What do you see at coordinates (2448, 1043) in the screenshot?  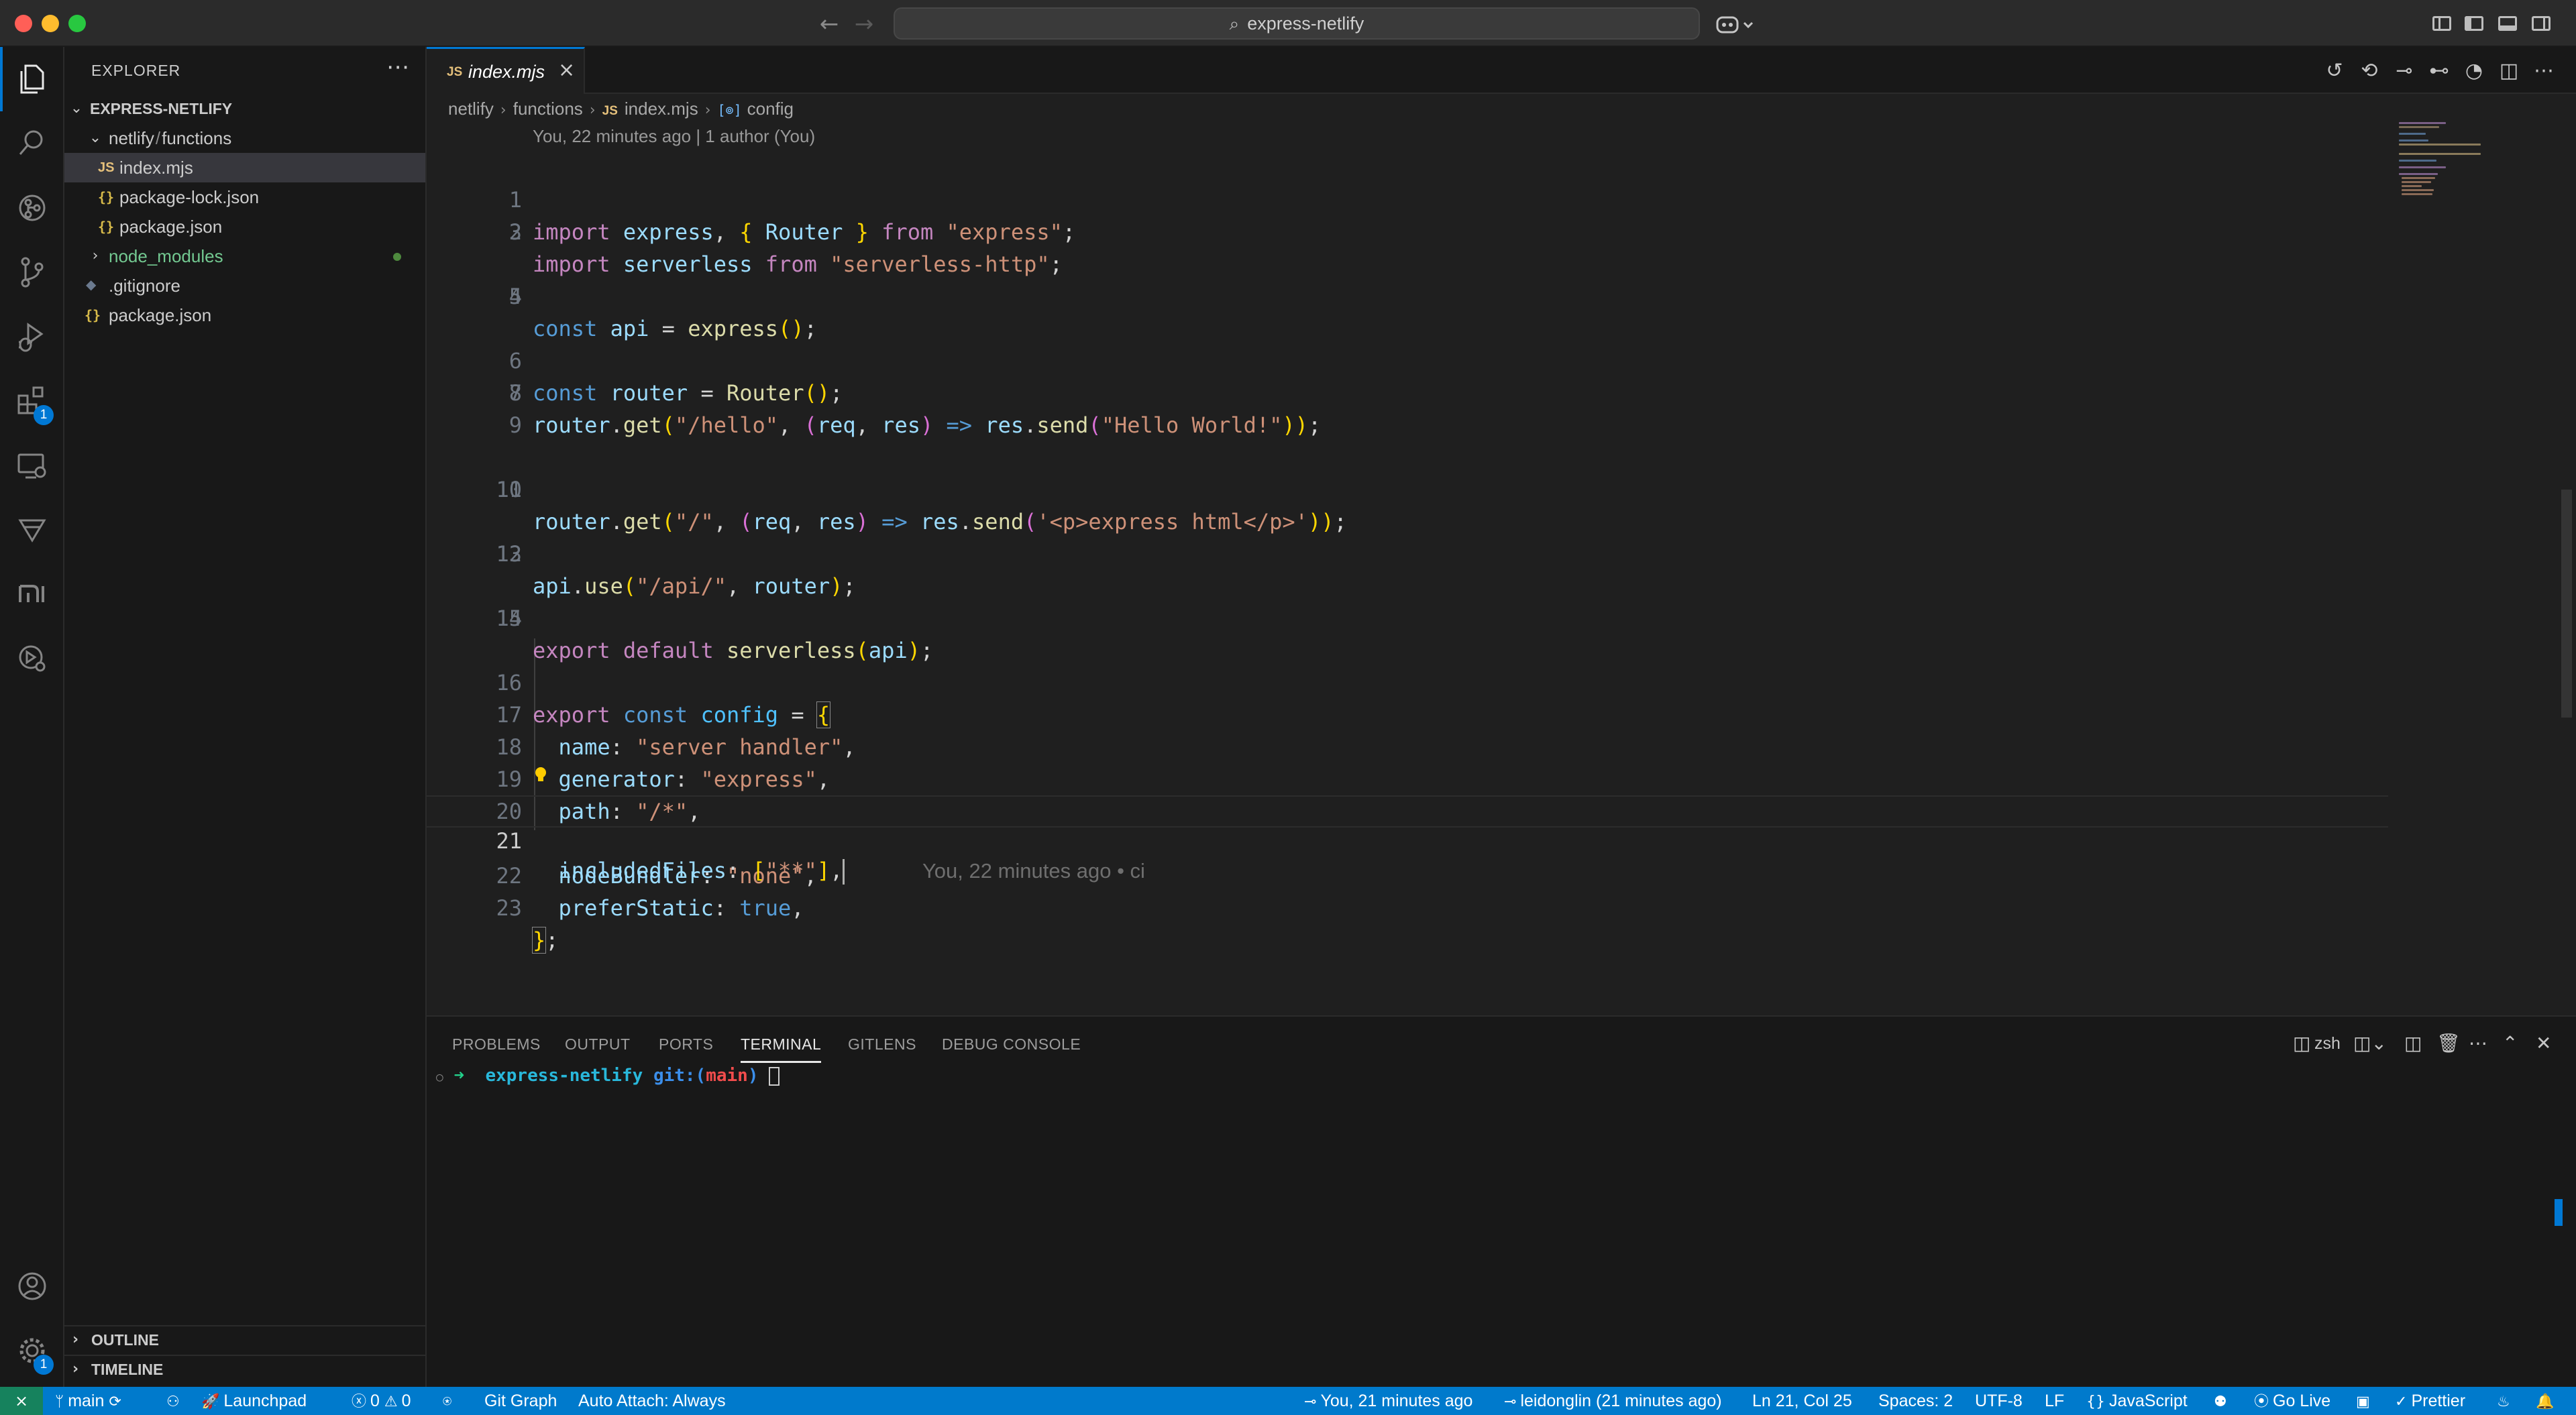 I see `trash-icon: 🗑` at bounding box center [2448, 1043].